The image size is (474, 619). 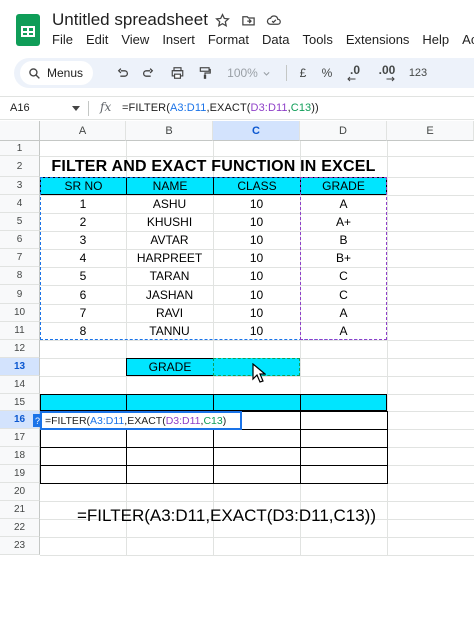 I want to click on select-all-corner, so click(x=20, y=131).